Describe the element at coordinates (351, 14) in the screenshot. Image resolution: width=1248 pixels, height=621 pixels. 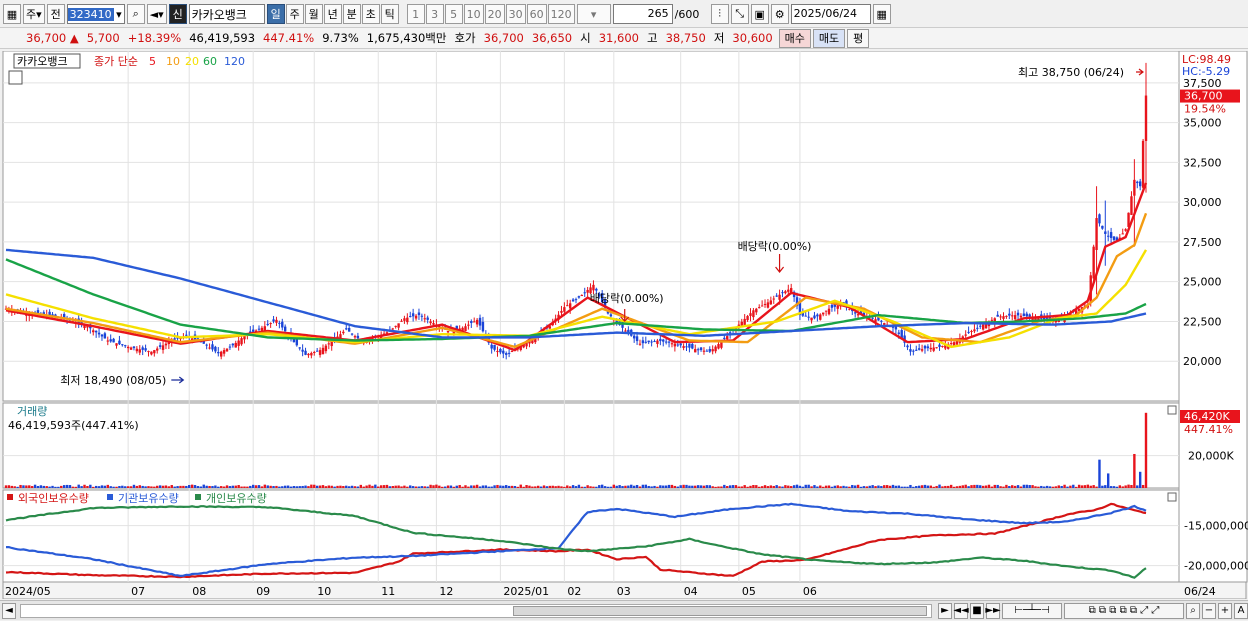
I see `period-tab: 분` at that location.